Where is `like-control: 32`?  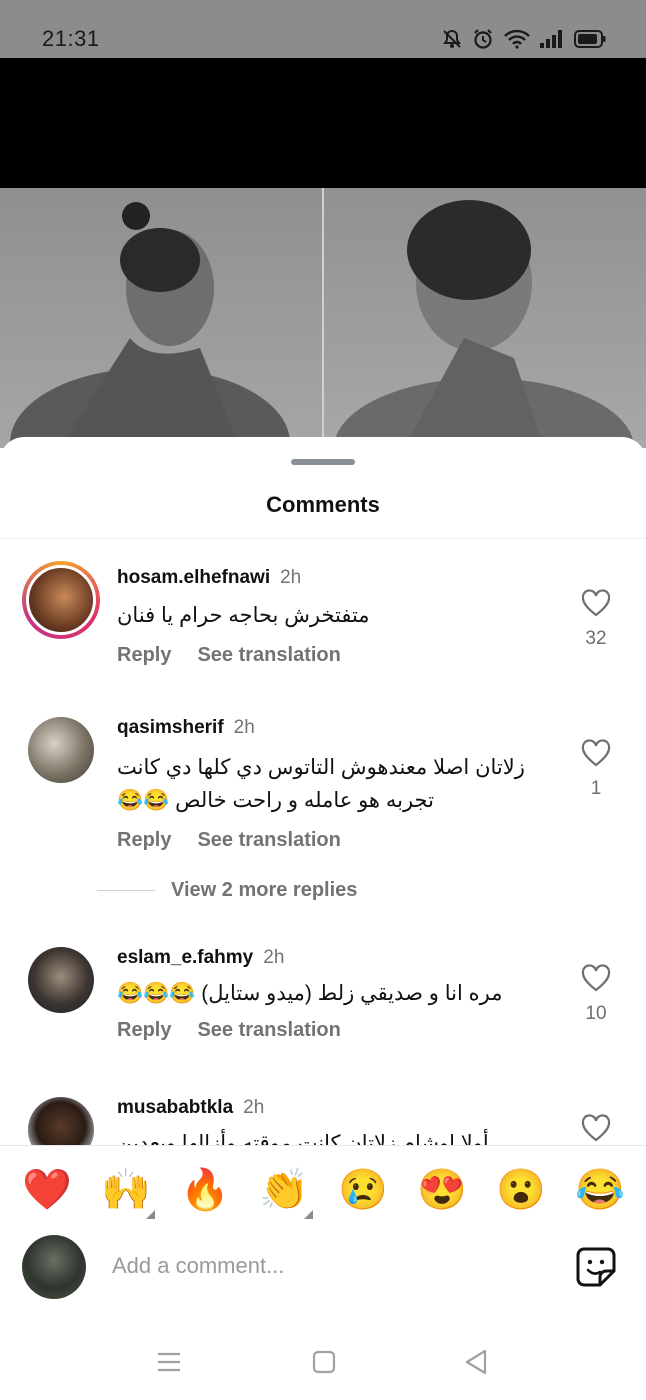
like-control: 32 is located at coordinates (596, 619).